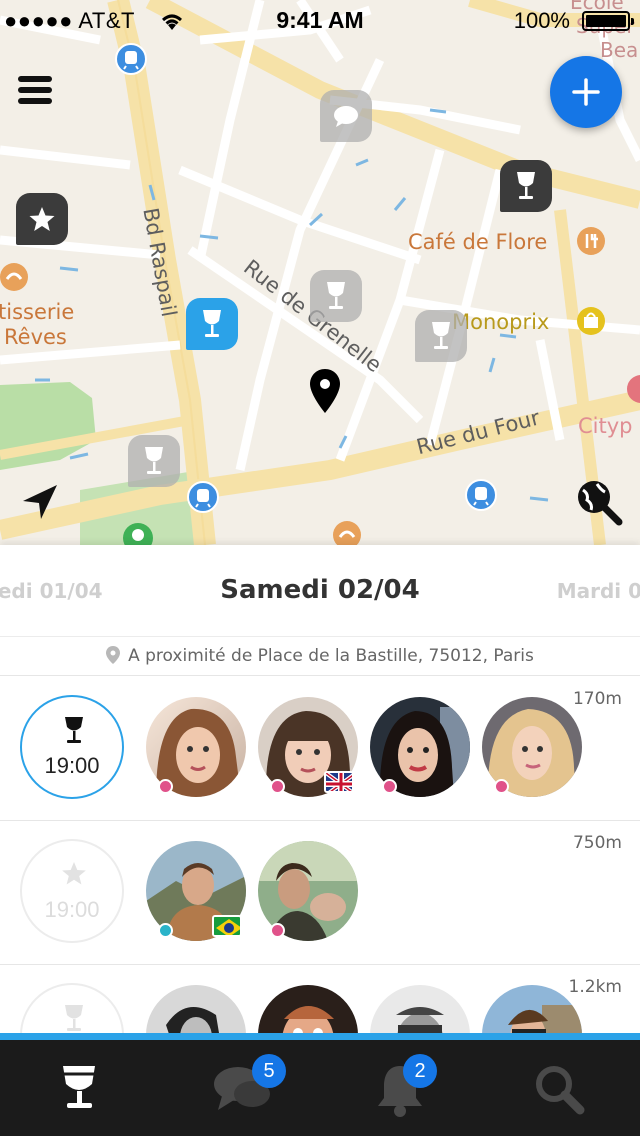  Describe the element at coordinates (608, 21) in the screenshot. I see `battery-icon` at that location.